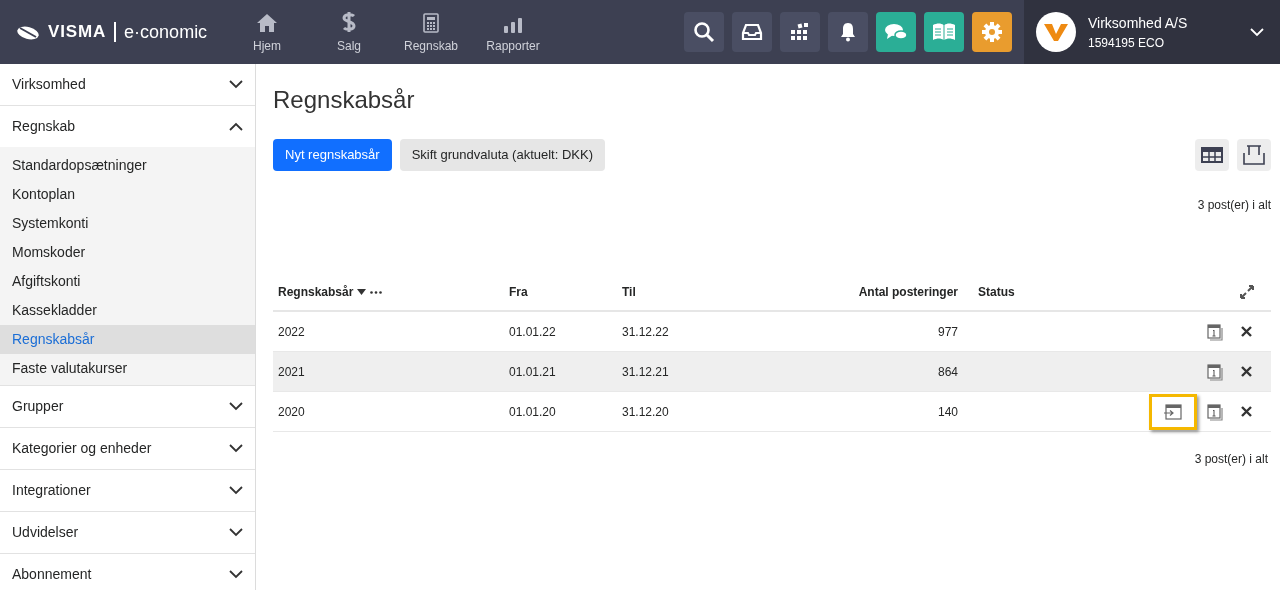  What do you see at coordinates (127, 194) in the screenshot?
I see `sidebar-item: Kontoplan` at bounding box center [127, 194].